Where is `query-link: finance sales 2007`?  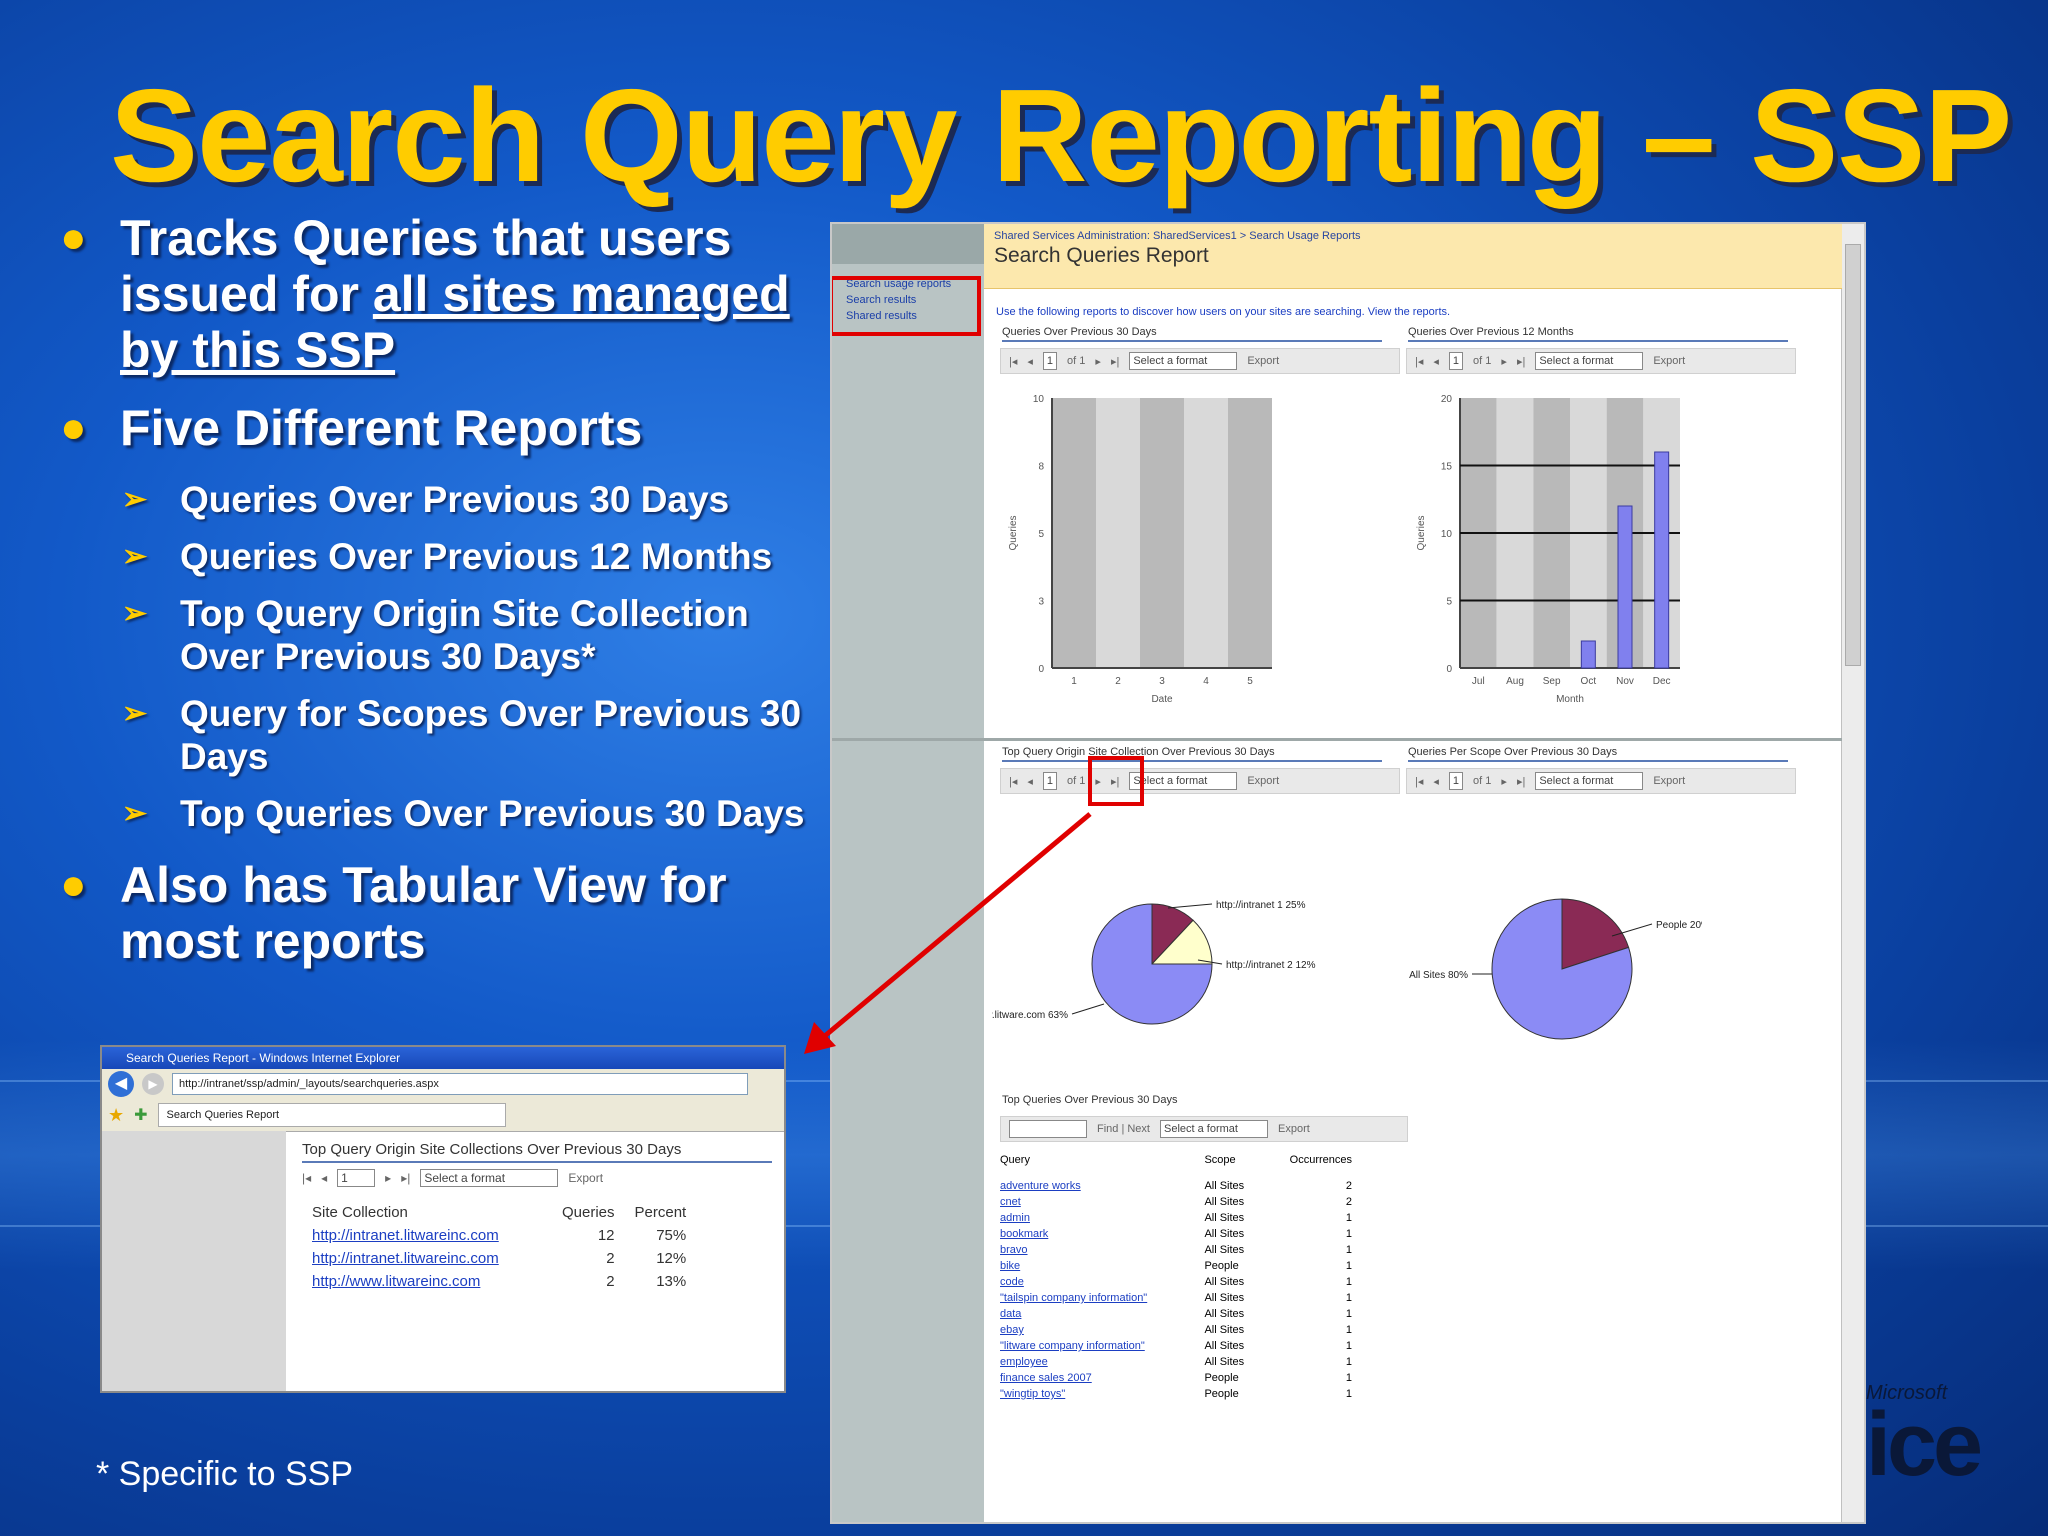
query-link: finance sales 2007 is located at coordinates (1098, 1378).